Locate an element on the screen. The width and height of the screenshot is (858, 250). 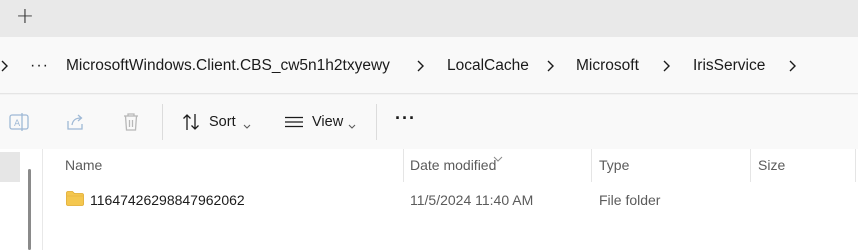
new-tab-button: + is located at coordinates (25, 17).